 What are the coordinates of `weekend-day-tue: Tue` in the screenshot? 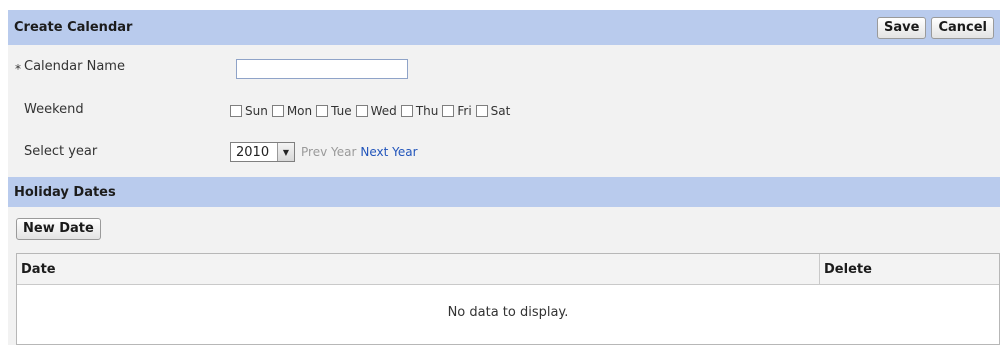 It's located at (334, 111).